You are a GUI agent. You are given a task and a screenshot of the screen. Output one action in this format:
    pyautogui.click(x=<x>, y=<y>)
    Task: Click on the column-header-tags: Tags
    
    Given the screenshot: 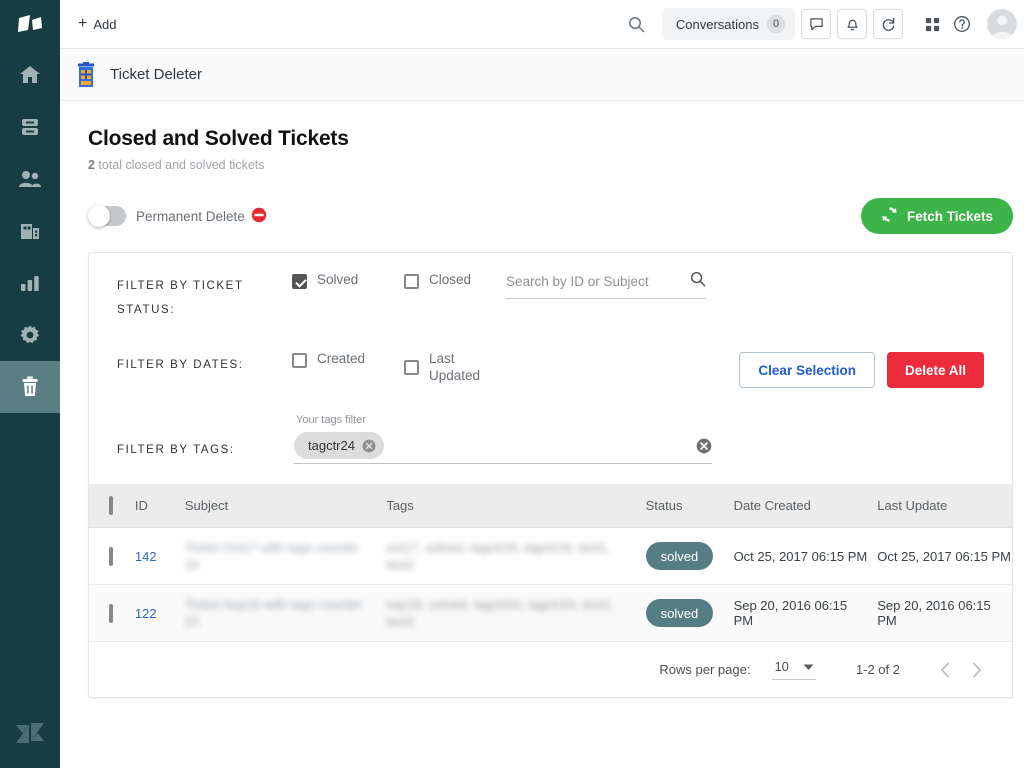 What is the action you would take?
    pyautogui.click(x=516, y=506)
    